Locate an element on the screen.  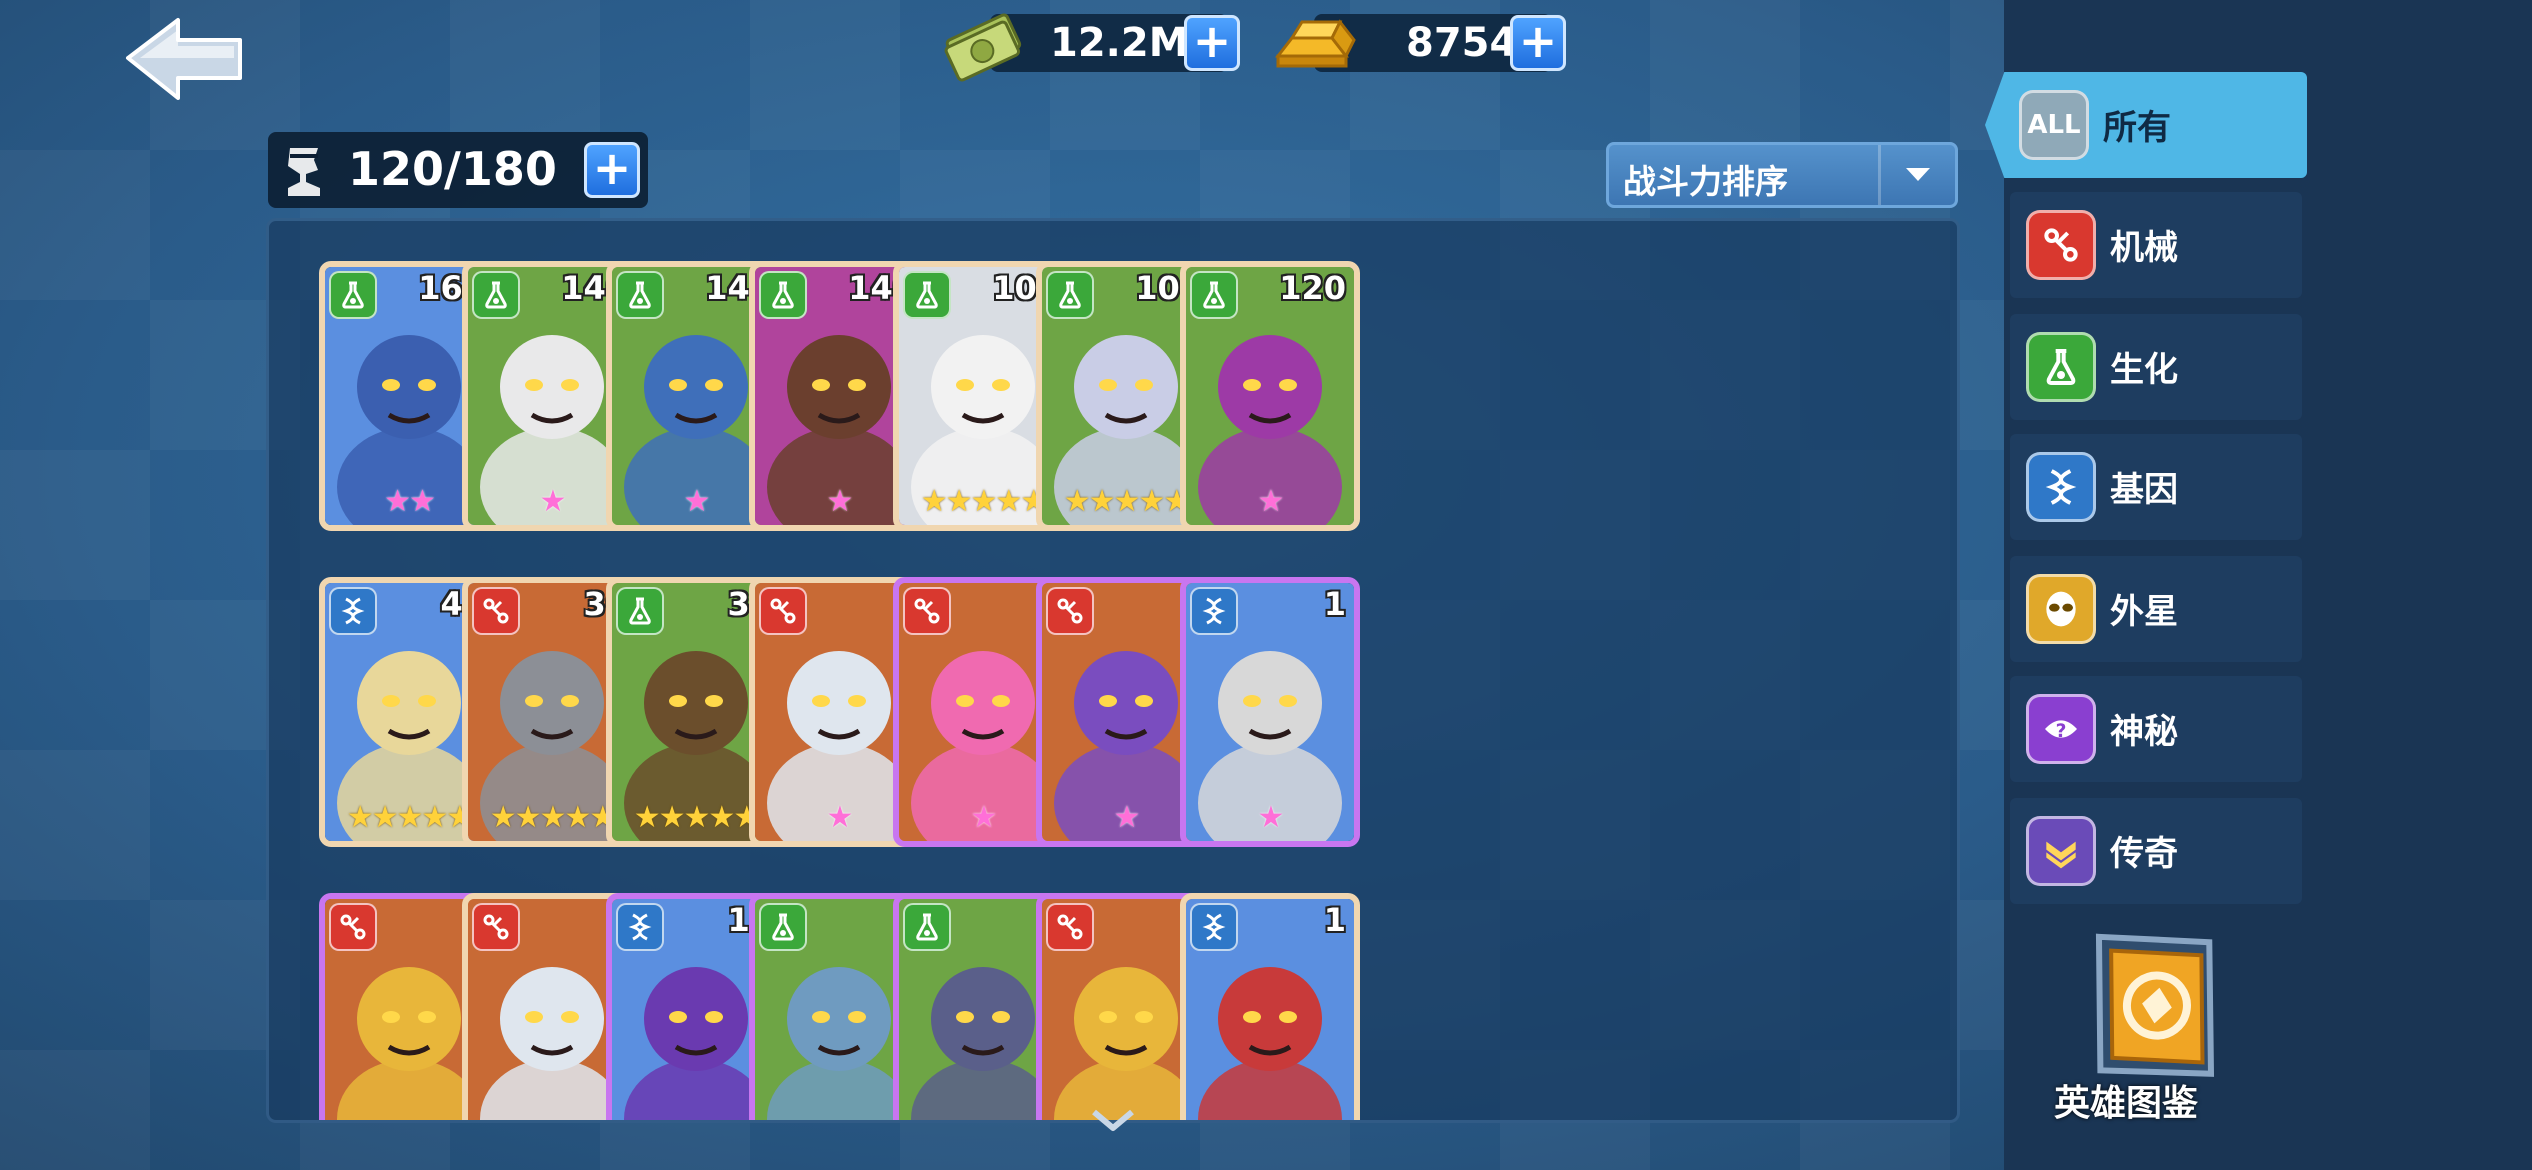
add-gold-button: + is located at coordinates (1538, 43).